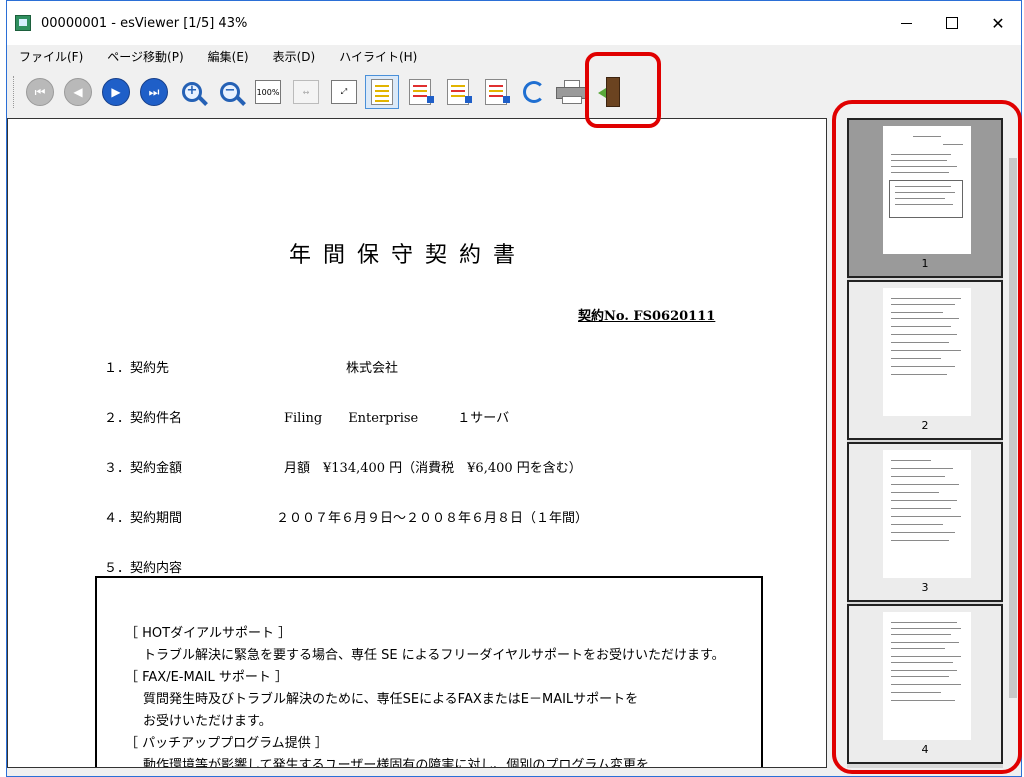  What do you see at coordinates (143, 418) in the screenshot?
I see `field-label: ２．契約件名` at bounding box center [143, 418].